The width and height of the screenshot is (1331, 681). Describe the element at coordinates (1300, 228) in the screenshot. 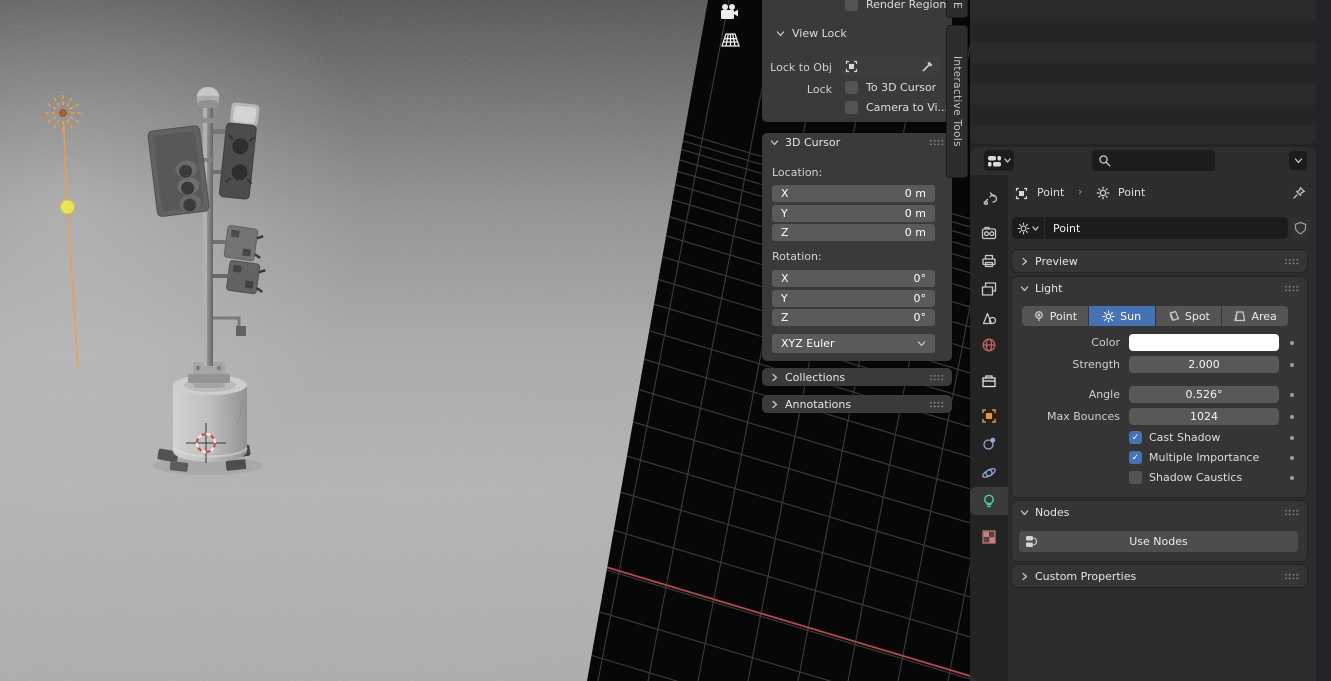

I see `fake-user-button` at that location.